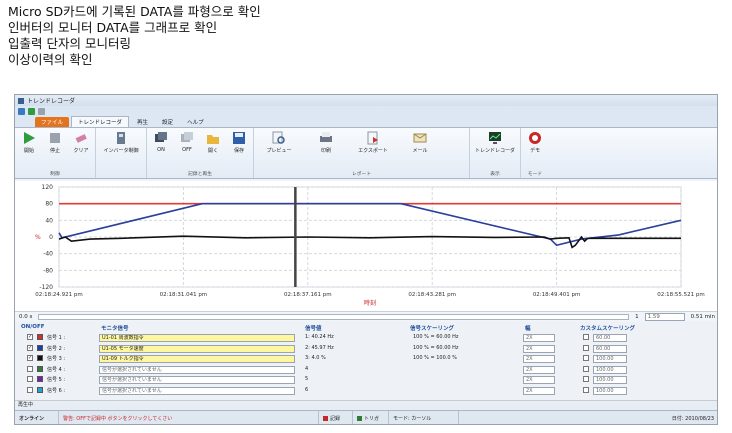 The image size is (732, 433). I want to click on preview-button: プレビュー, so click(279, 150).